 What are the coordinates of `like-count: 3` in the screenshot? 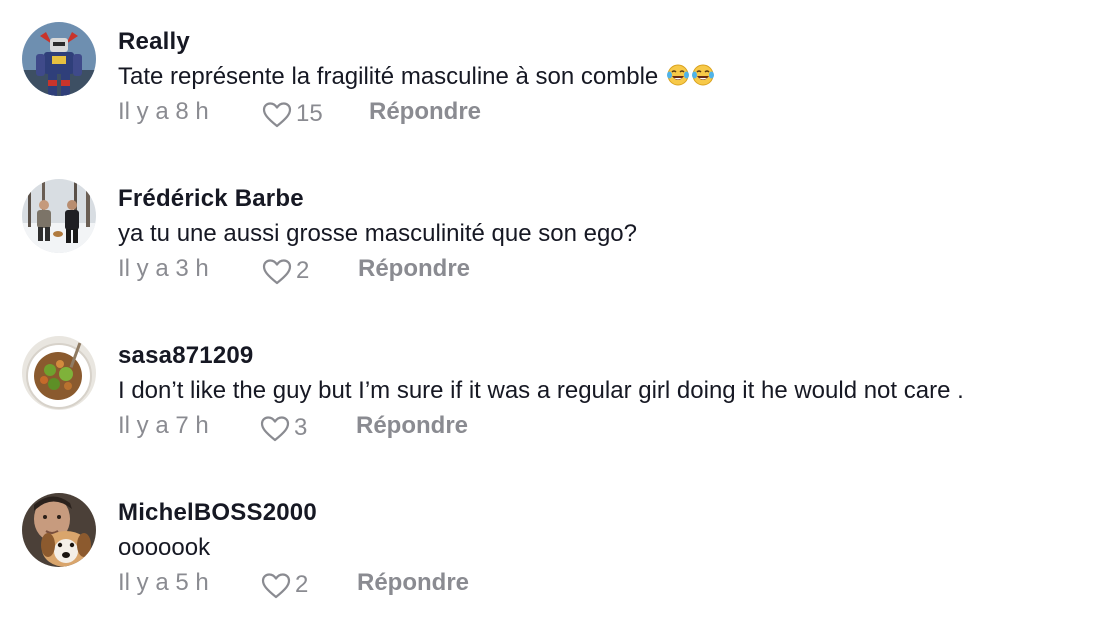 It's located at (301, 427).